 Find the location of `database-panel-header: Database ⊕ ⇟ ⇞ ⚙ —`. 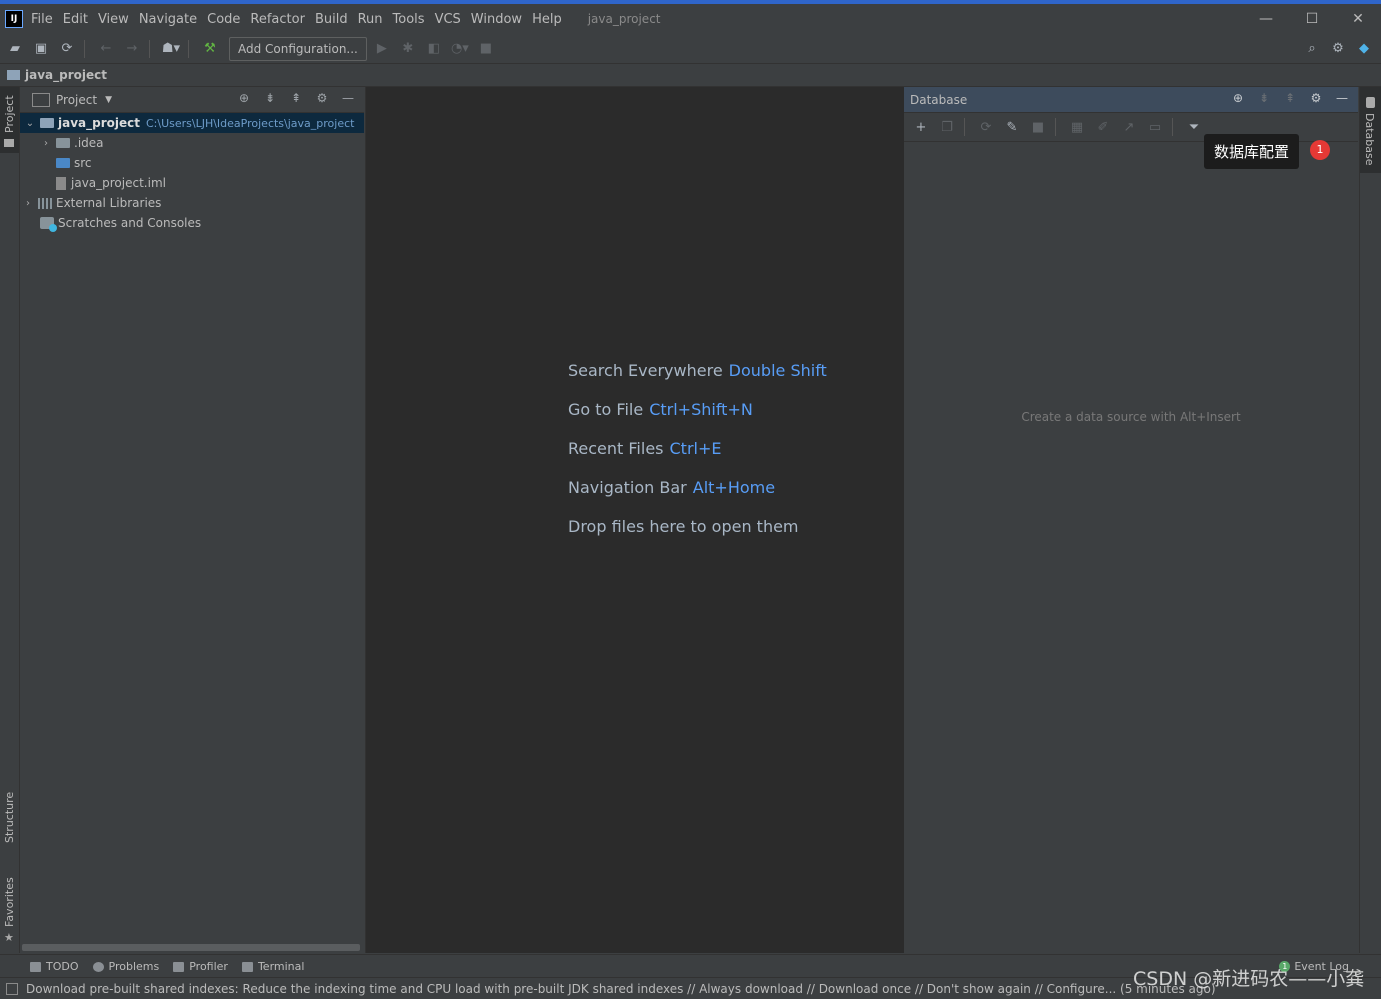

database-panel-header: Database ⊕ ⇟ ⇞ ⚙ — is located at coordinates (1131, 100).